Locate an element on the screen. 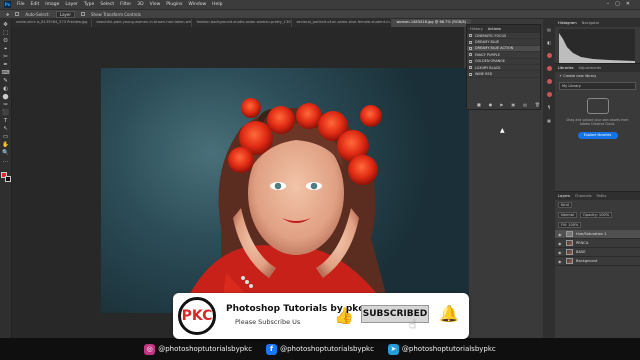 The image size is (640, 360). tab-layers: Layers is located at coordinates (564, 196).